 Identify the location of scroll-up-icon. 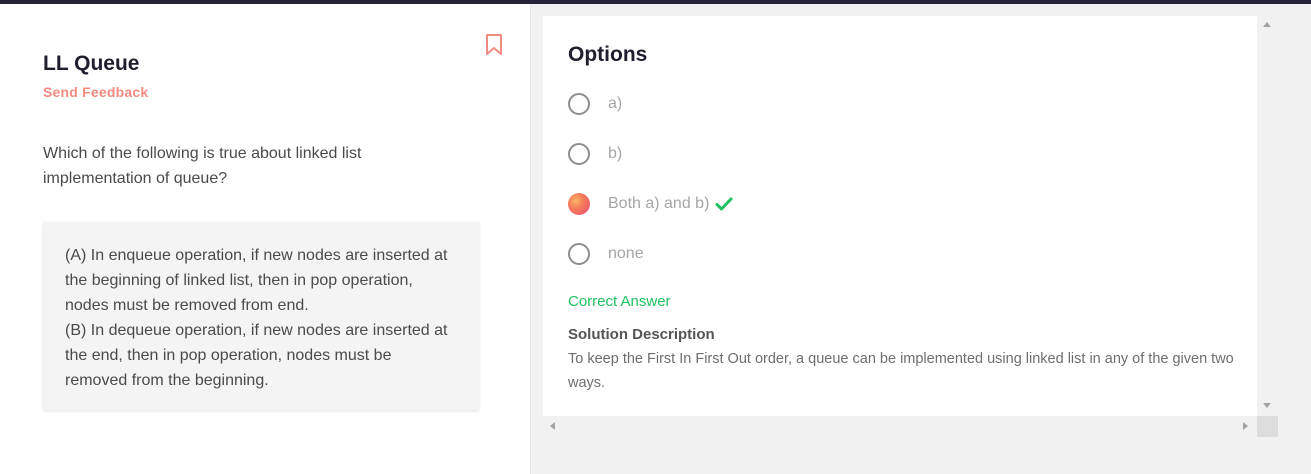
(1267, 24).